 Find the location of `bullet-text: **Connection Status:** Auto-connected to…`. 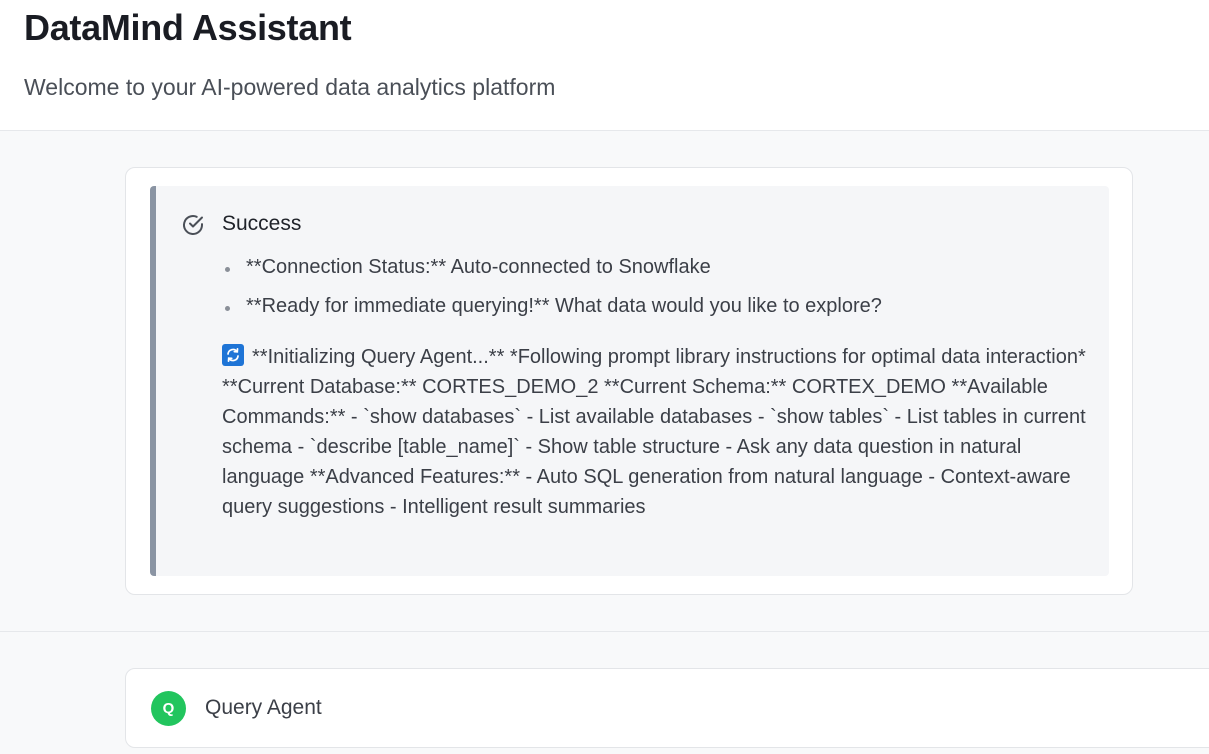

bullet-text: **Connection Status:** Auto-connected to… is located at coordinates (478, 267).